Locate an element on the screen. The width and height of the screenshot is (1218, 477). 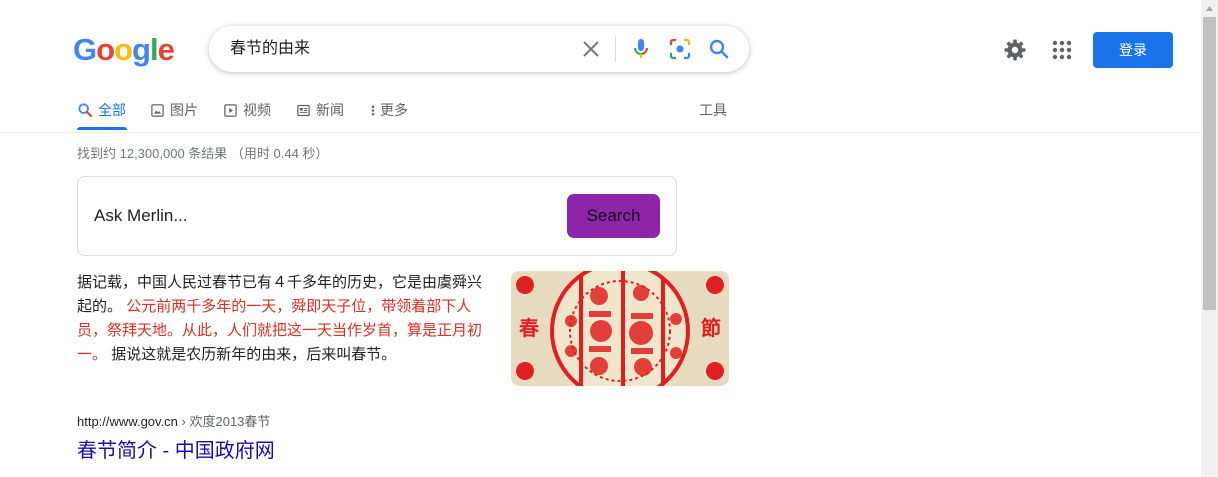
snippet-image: 春 節 is located at coordinates (620, 328).